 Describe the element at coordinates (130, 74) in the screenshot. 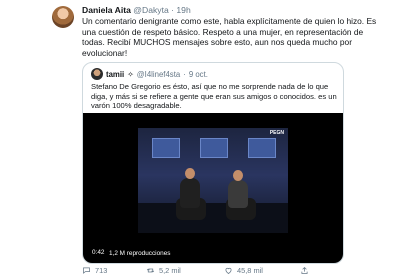

I see `quoted-author-emoji: ✧` at that location.